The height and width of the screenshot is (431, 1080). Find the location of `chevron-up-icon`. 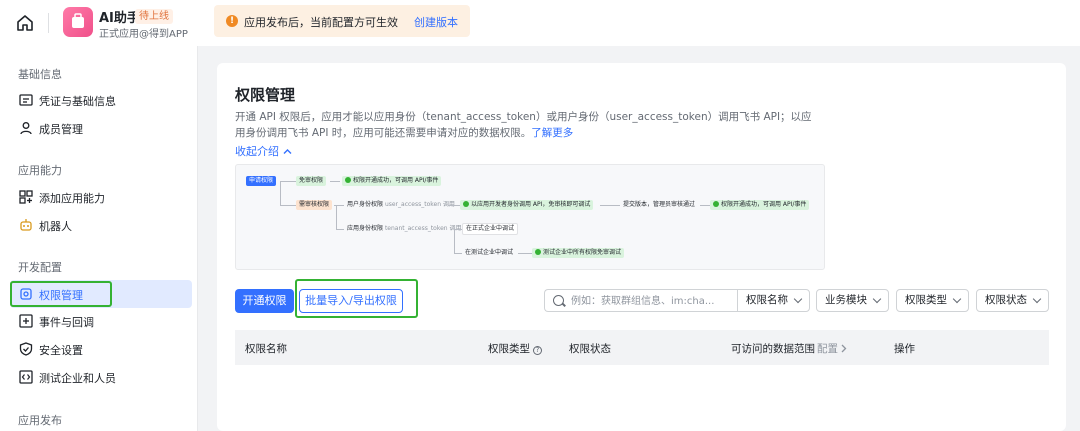

chevron-up-icon is located at coordinates (287, 151).